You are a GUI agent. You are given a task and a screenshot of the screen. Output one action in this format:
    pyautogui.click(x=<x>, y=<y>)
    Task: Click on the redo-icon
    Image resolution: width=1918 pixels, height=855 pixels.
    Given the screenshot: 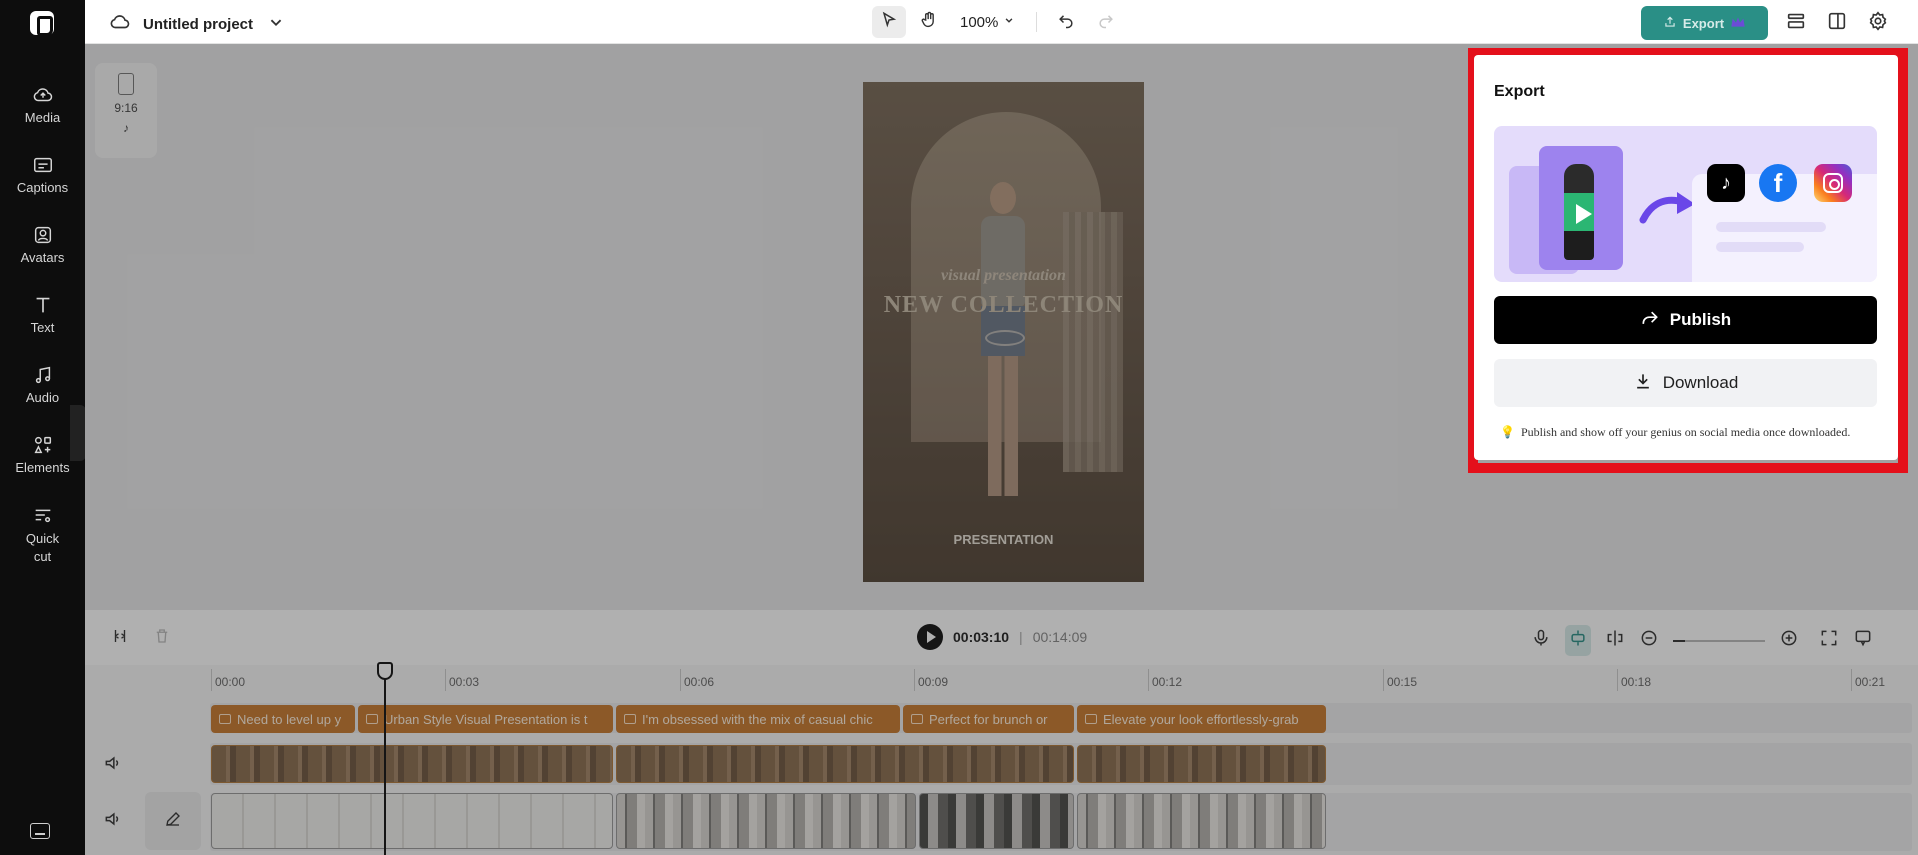 What is the action you would take?
    pyautogui.click(x=1106, y=22)
    